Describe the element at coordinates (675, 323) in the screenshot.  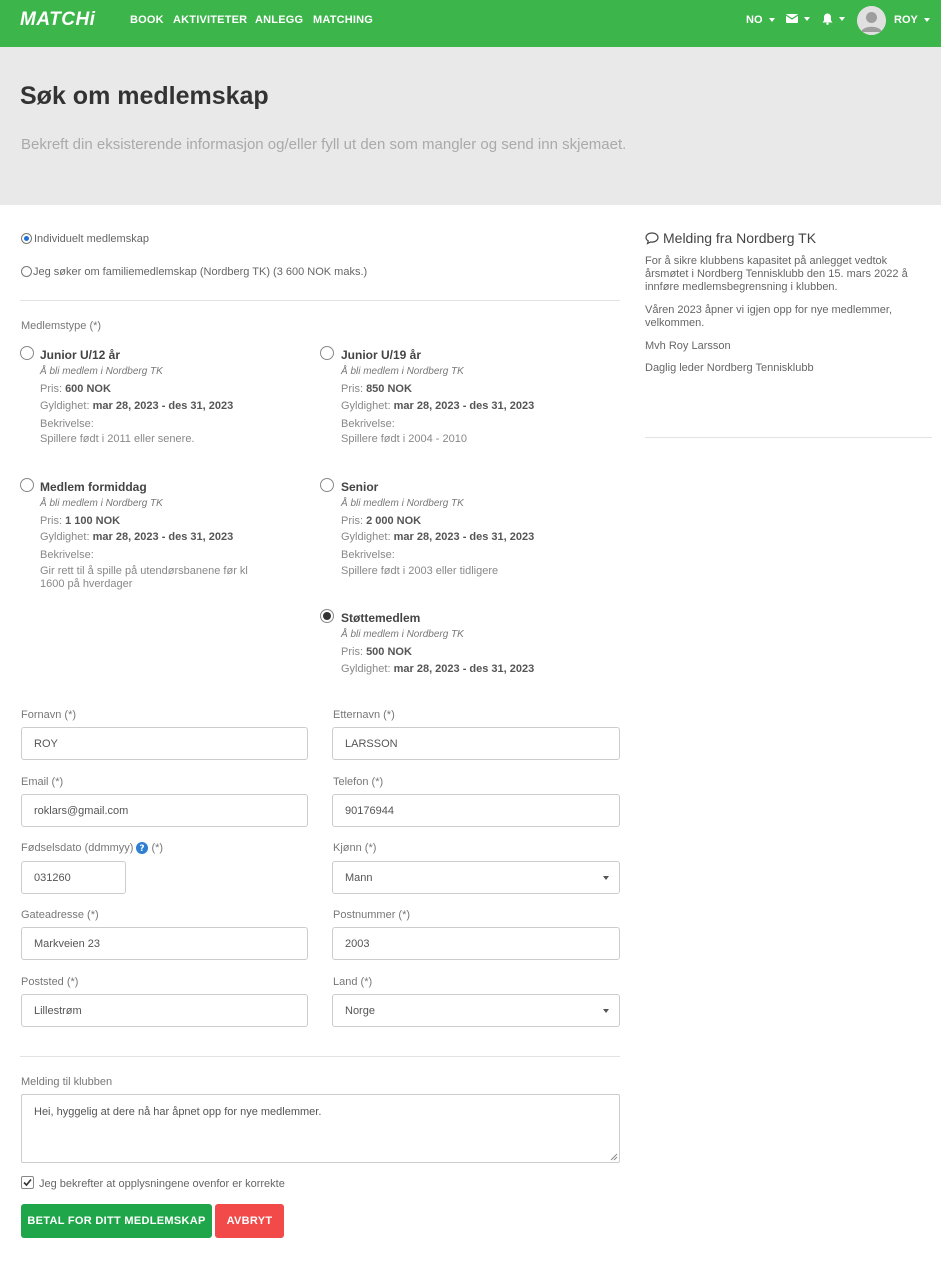
I see `sidebar-line: velkommen.` at that location.